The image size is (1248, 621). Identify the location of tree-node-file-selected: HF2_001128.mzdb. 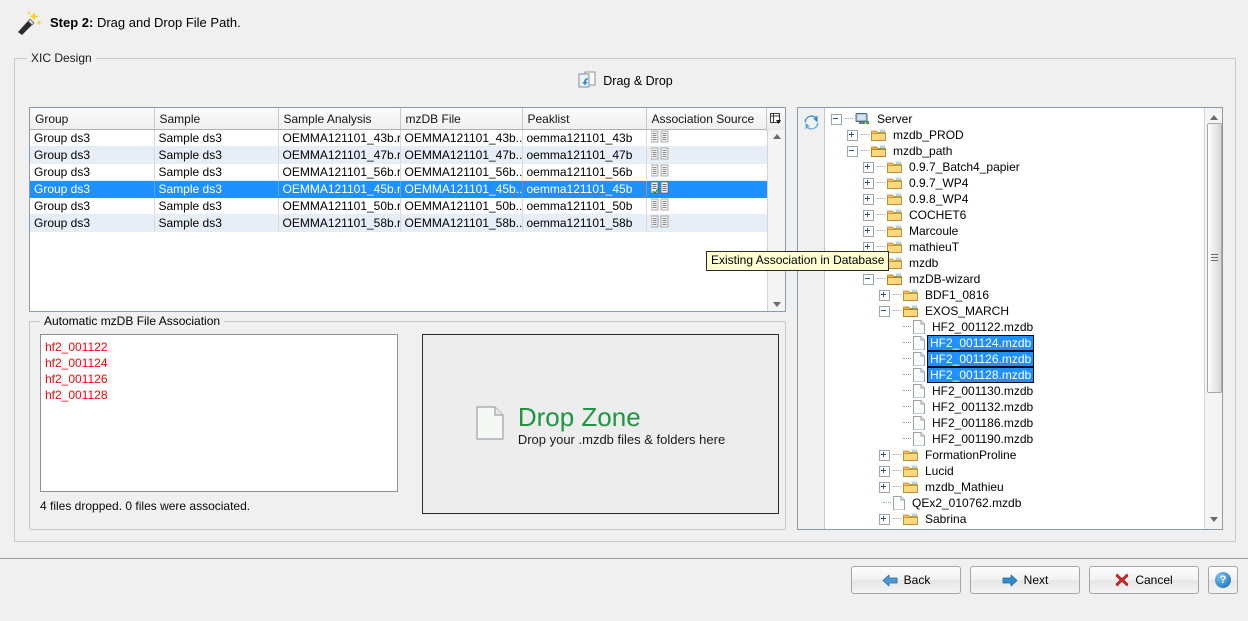
(1014, 375).